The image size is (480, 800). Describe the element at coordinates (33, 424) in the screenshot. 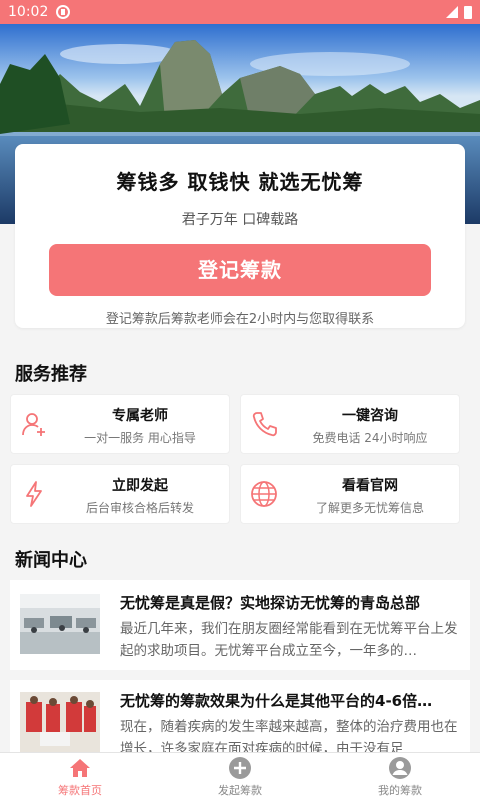

I see `user-plus-icon` at that location.